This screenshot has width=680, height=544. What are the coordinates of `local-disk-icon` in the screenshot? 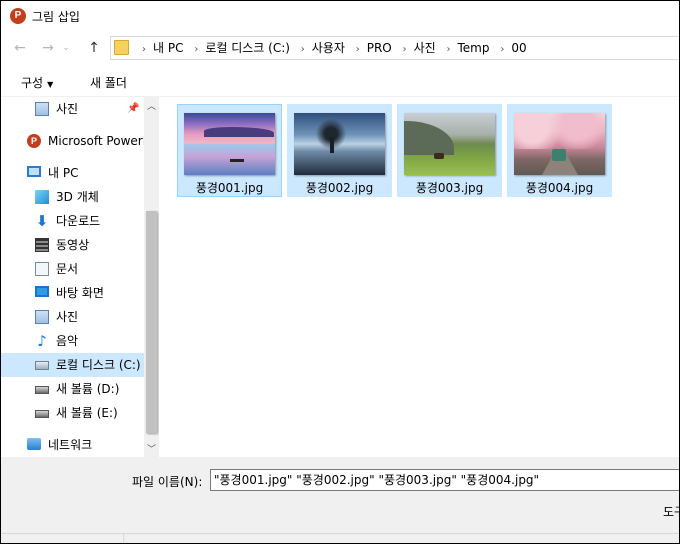 It's located at (42, 365).